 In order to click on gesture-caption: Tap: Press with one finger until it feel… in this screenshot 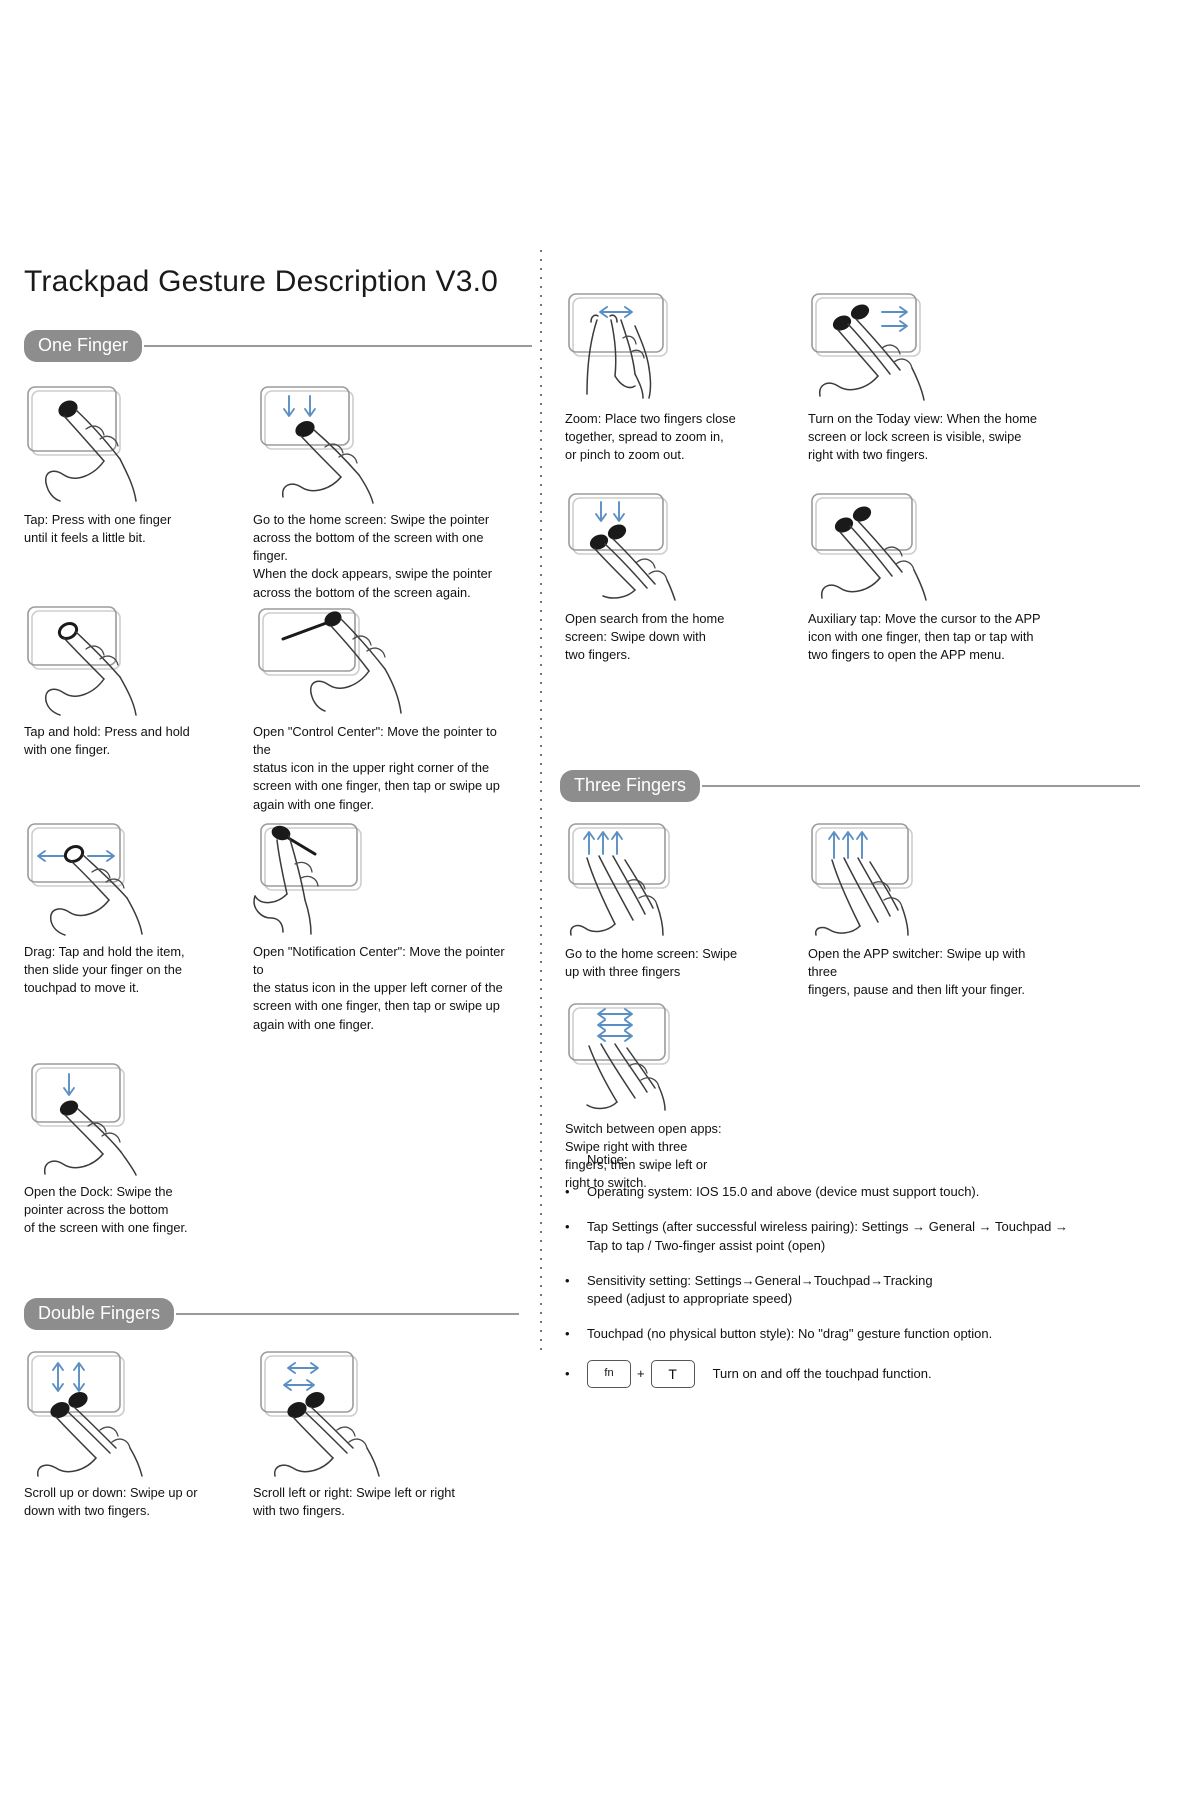, I will do `click(98, 529)`.